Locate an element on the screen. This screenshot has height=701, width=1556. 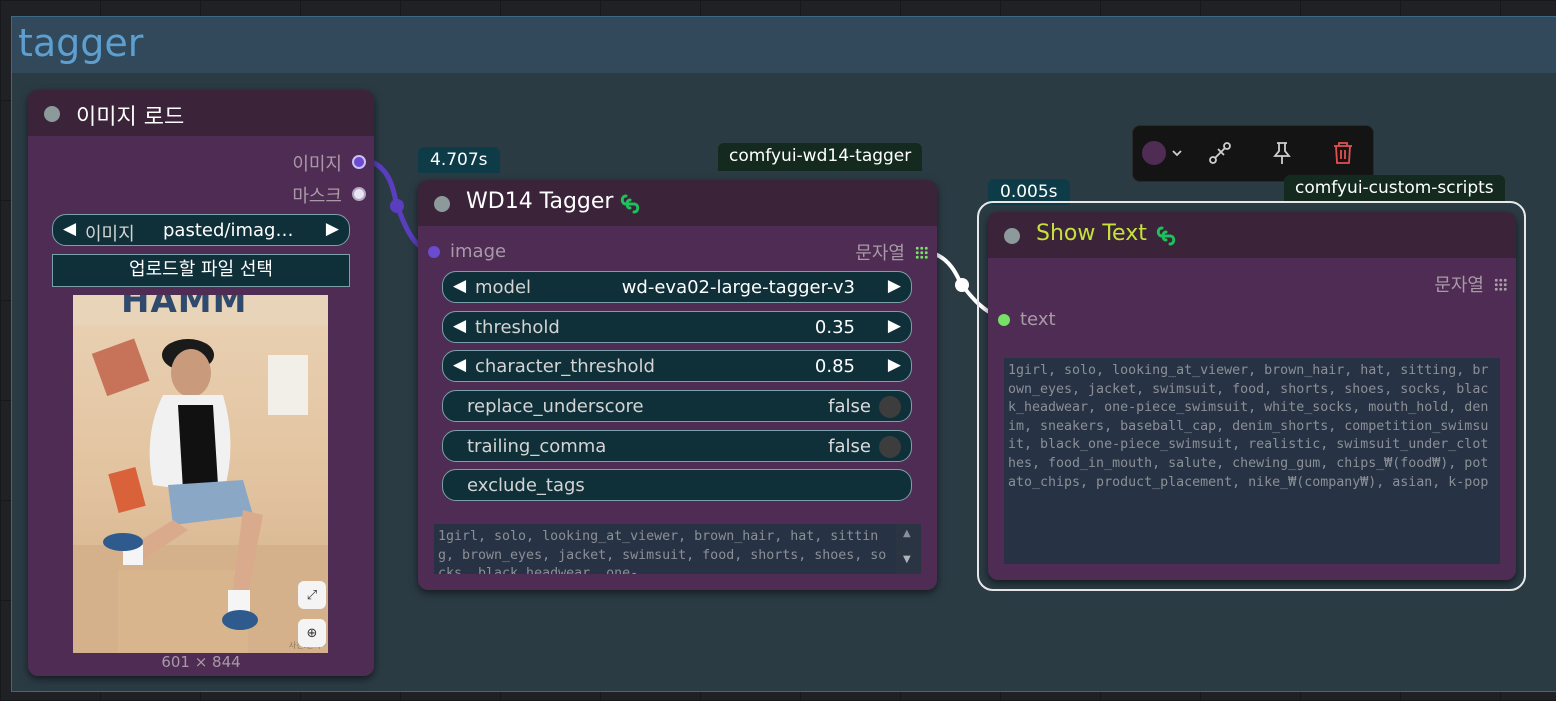
scroll-down-icon: ▼ is located at coordinates (907, 559).